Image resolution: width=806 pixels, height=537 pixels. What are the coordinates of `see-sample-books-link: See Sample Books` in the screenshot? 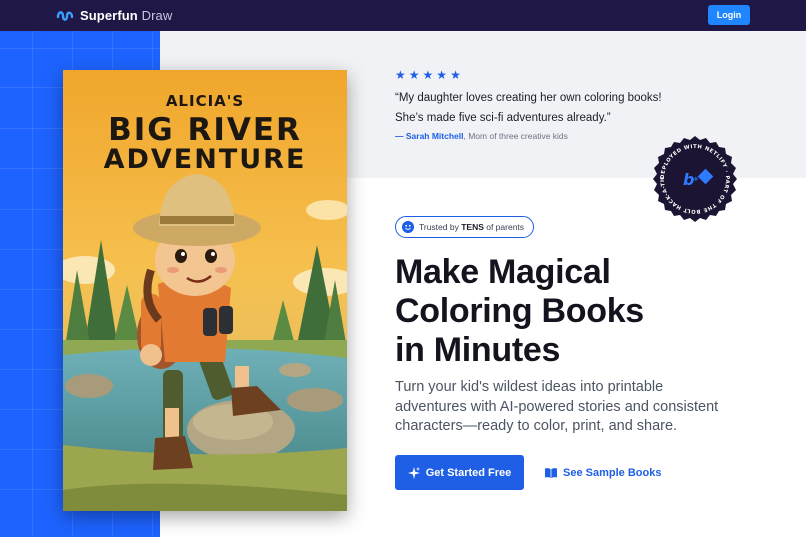 It's located at (603, 472).